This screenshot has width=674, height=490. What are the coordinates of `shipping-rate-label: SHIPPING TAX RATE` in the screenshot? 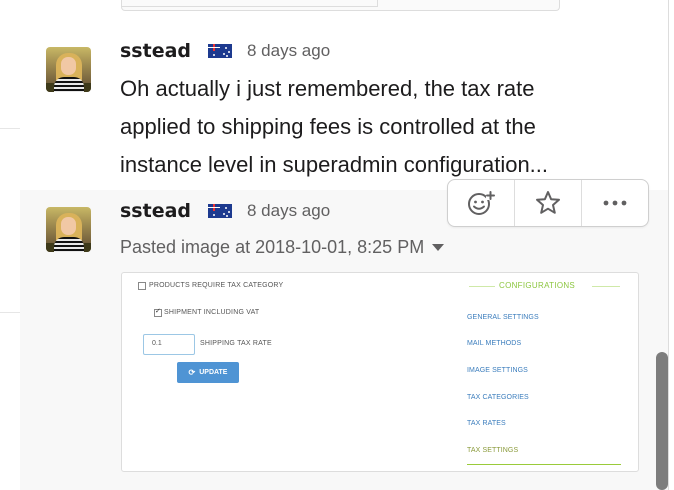 It's located at (236, 343).